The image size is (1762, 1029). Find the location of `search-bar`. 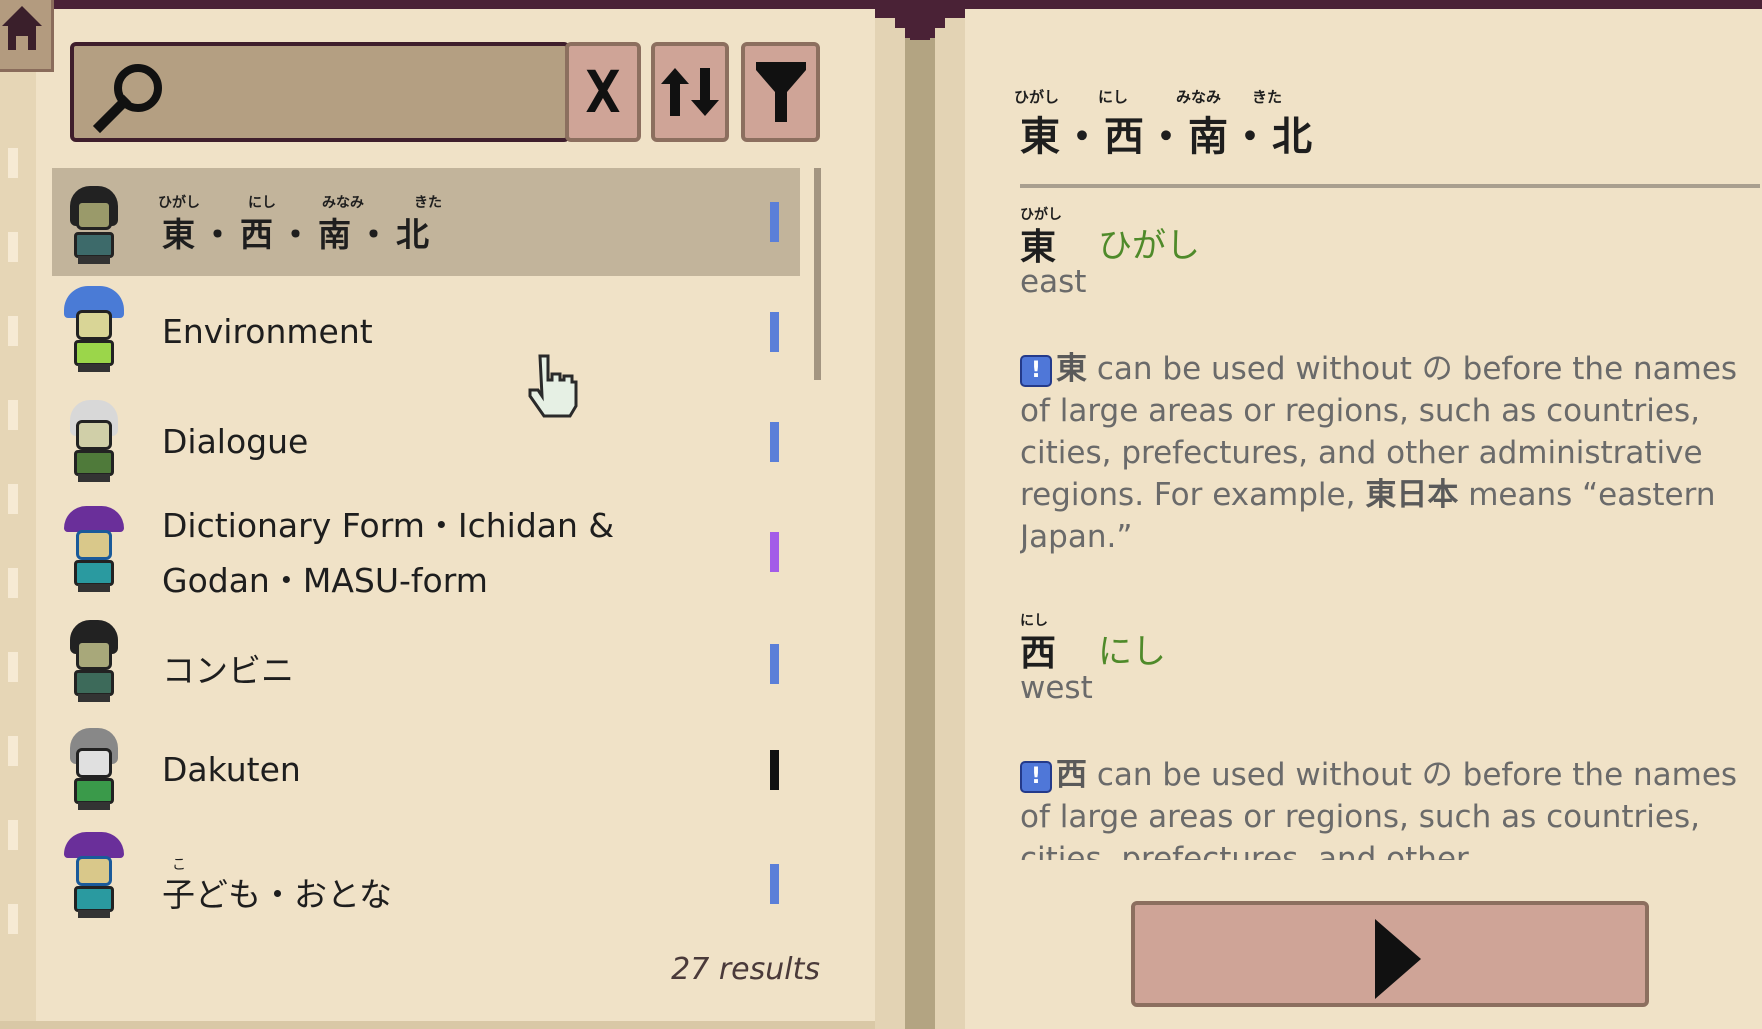

search-bar is located at coordinates (349, 92).